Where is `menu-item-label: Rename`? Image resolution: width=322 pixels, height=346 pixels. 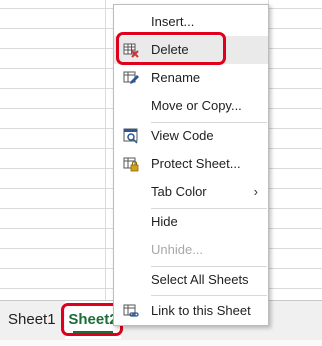
menu-item-label: Rename is located at coordinates (176, 77).